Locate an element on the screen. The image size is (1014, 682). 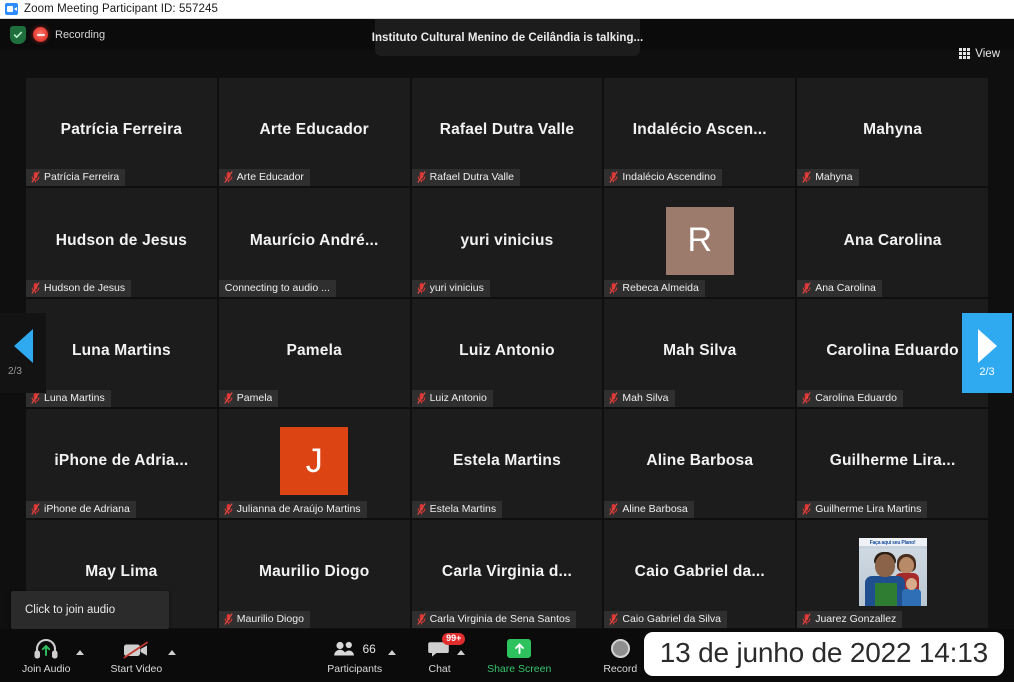
join-audio-button: Join Audio is located at coordinates (46, 656).